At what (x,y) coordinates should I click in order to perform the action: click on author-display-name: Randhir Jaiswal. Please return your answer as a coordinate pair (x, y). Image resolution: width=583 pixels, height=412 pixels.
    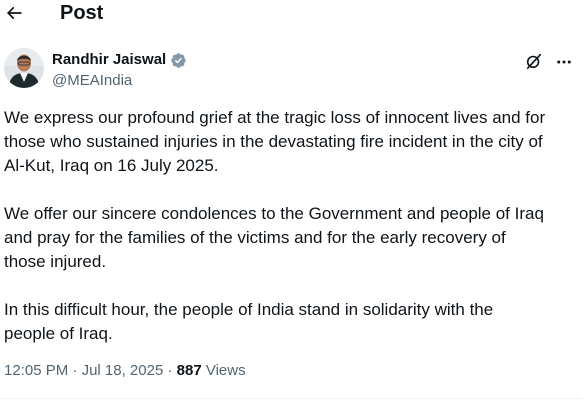
    Looking at the image, I should click on (109, 60).